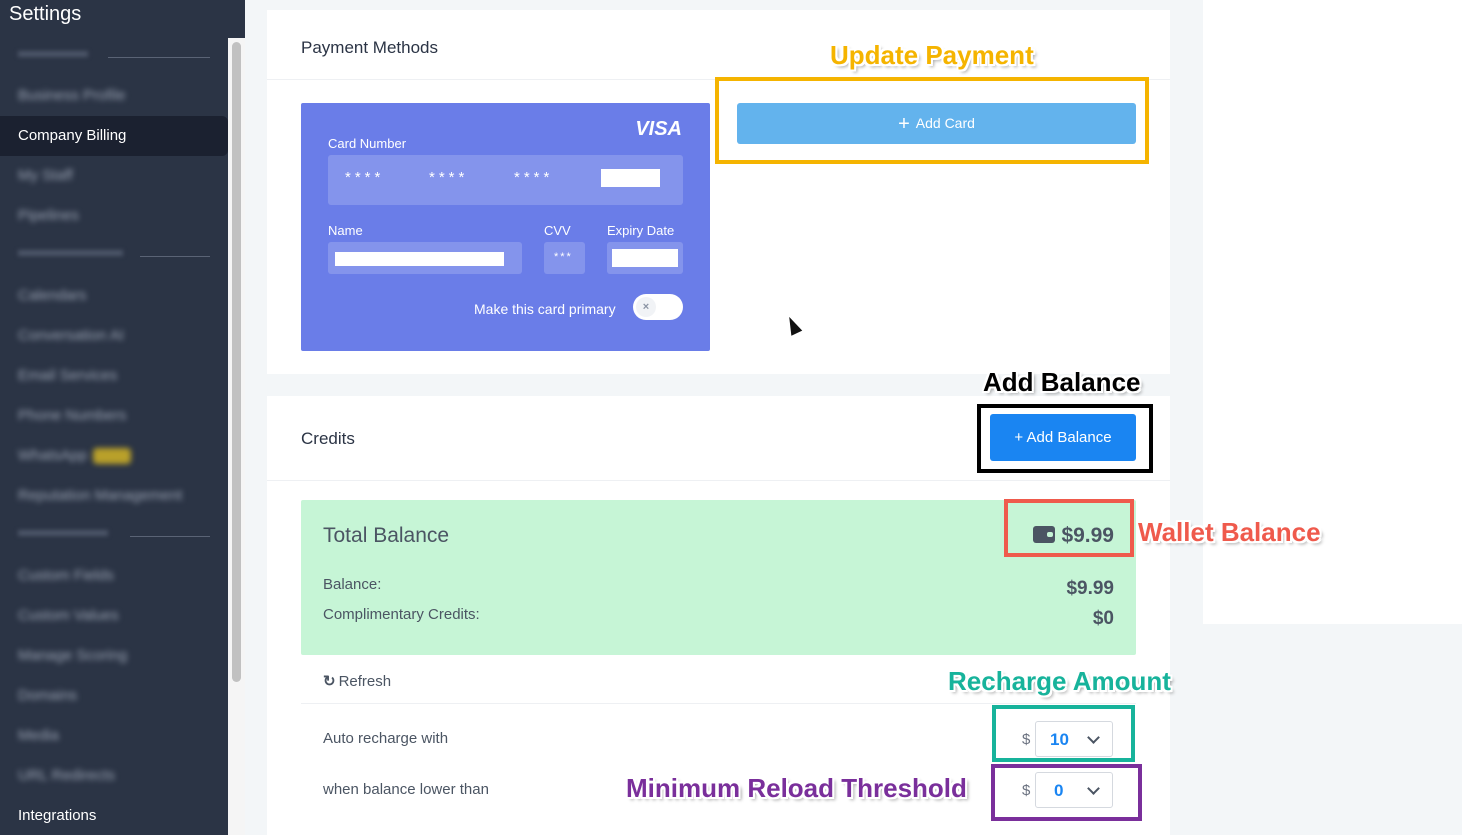 The image size is (1462, 835). Describe the element at coordinates (932, 120) in the screenshot. I see `update-payment-highlight` at that location.